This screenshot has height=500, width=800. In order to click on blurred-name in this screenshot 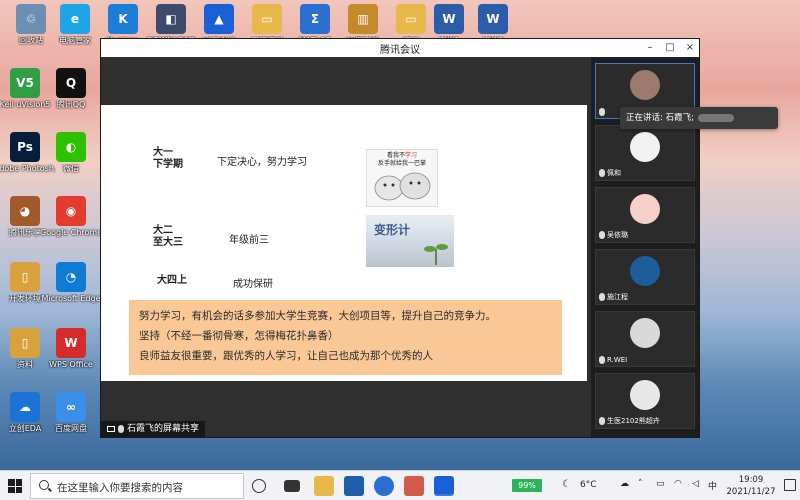, I will do `click(715, 117)`.